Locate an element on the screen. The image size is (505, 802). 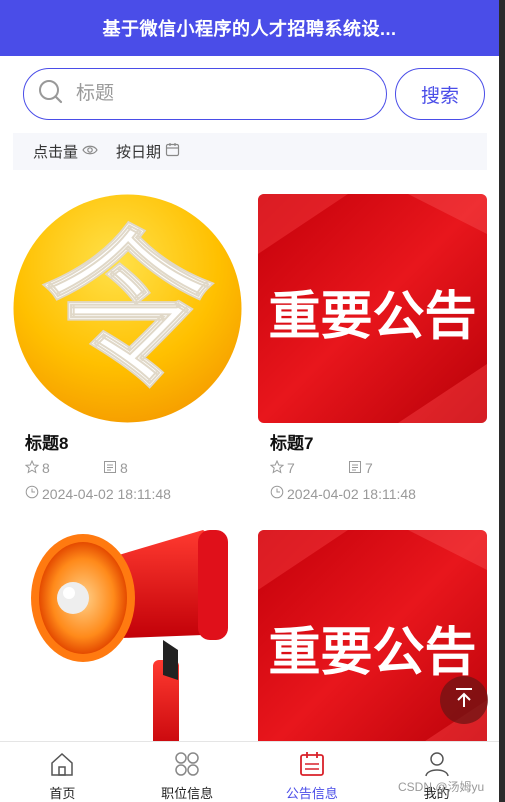
tab-label: 职位信息 is located at coordinates (187, 793).